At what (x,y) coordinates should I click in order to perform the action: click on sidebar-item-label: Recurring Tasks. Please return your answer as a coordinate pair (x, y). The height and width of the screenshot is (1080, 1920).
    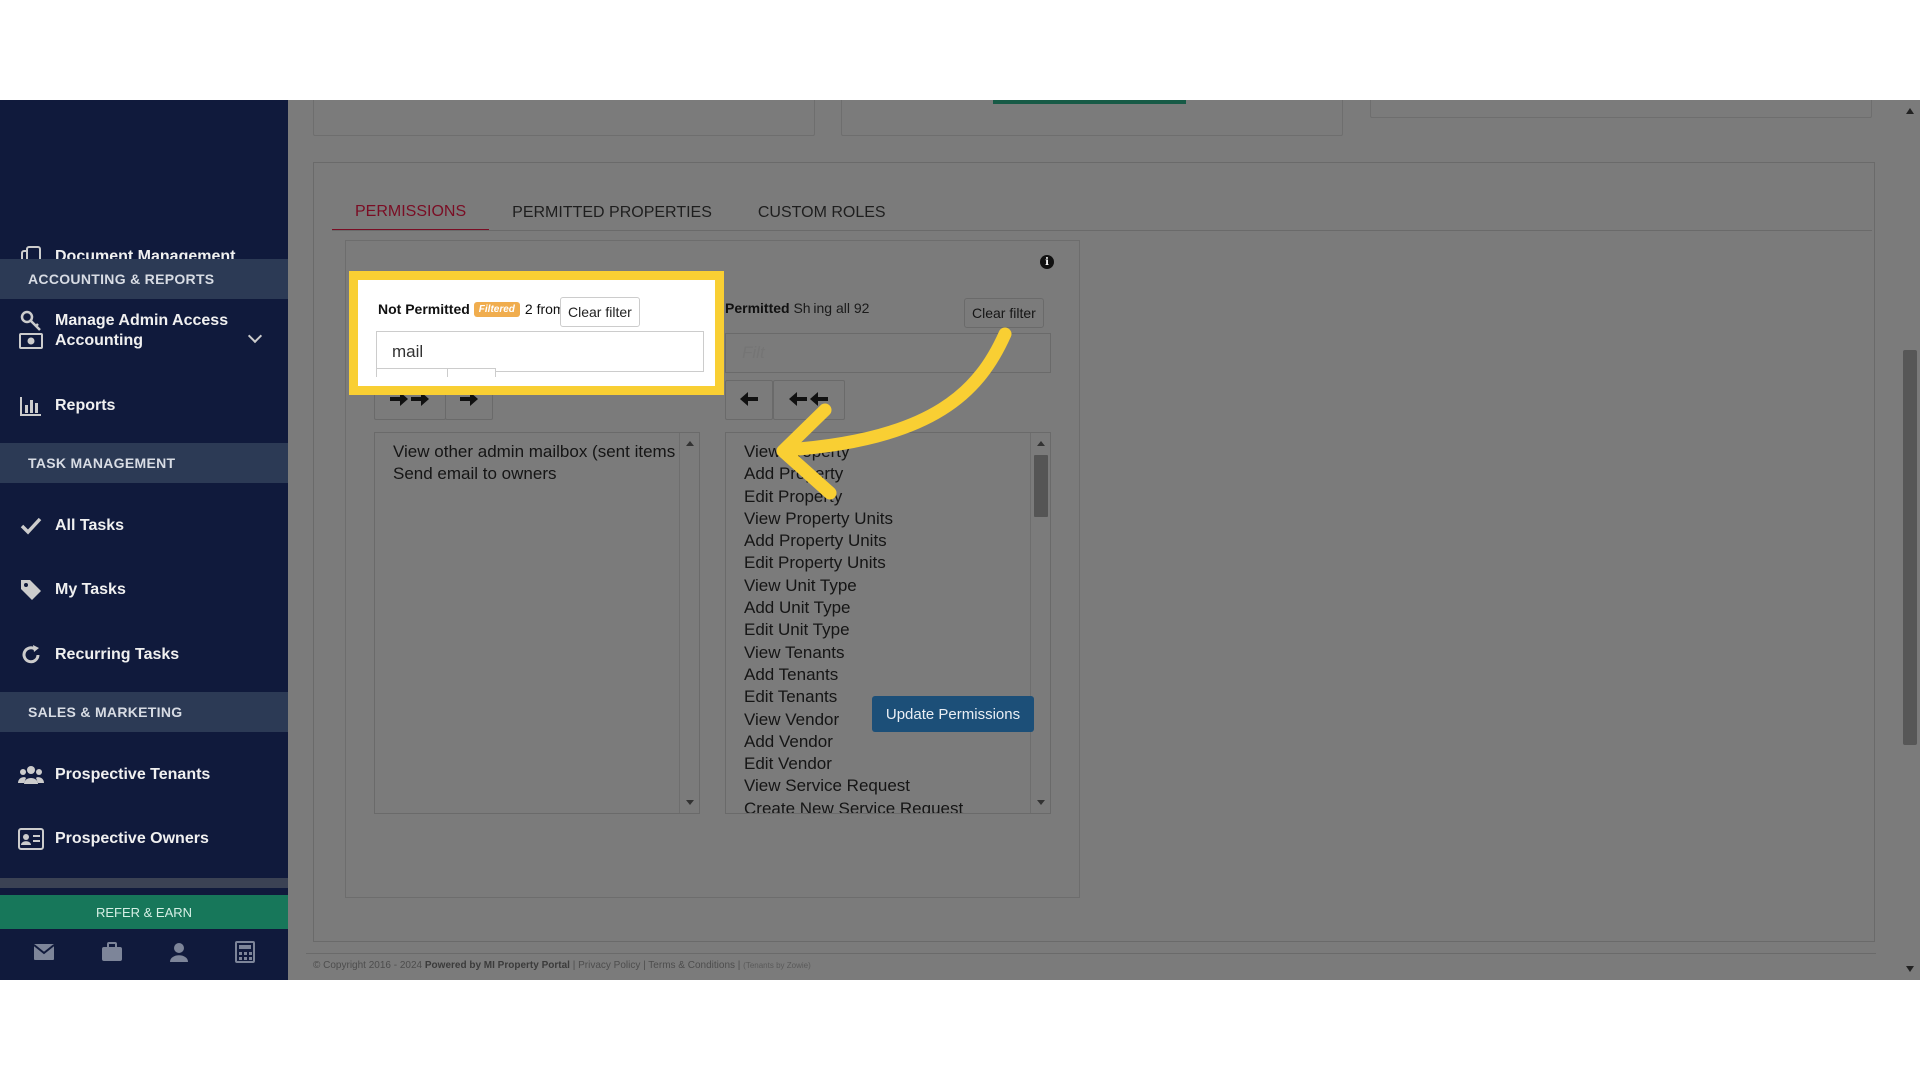
    Looking at the image, I should click on (117, 654).